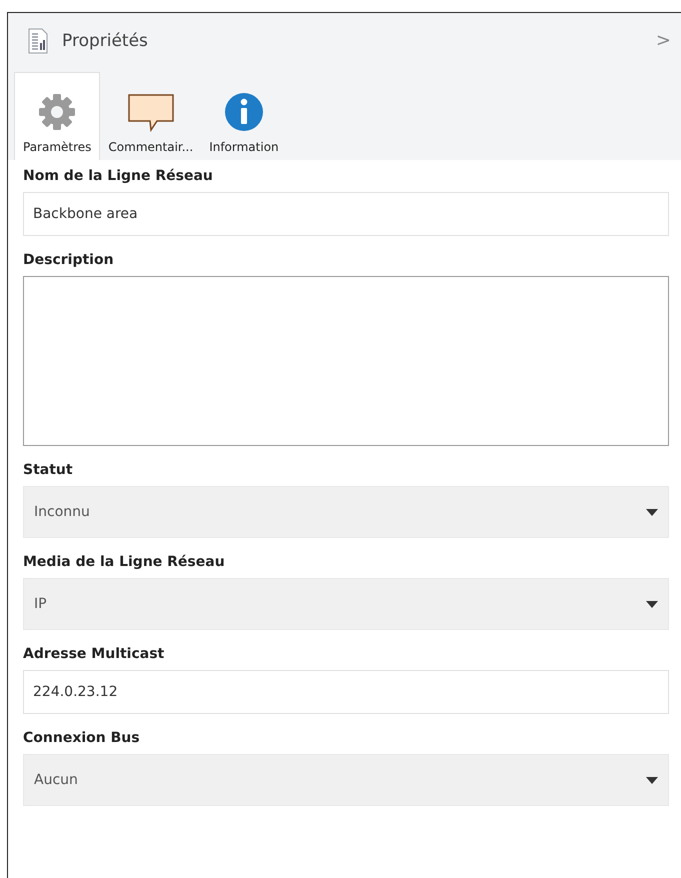 The height and width of the screenshot is (878, 681). Describe the element at coordinates (69, 260) in the screenshot. I see `field-label: Description` at that location.